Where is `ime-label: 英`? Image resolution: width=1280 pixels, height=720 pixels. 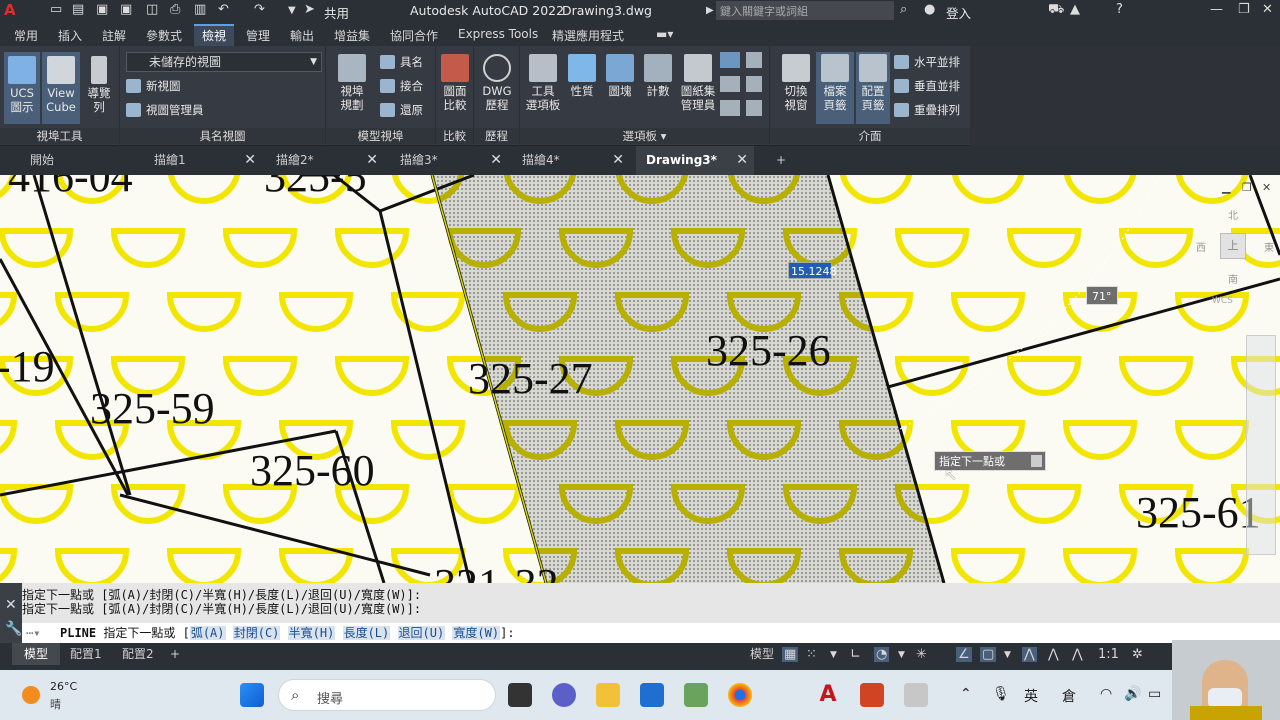 ime-label: 英 is located at coordinates (1031, 696).